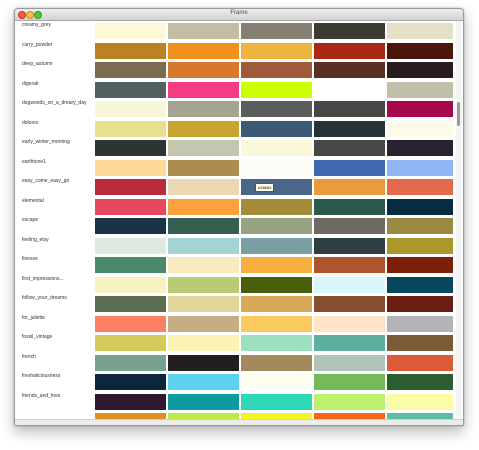  I want to click on scroll-thumb, so click(458, 114).